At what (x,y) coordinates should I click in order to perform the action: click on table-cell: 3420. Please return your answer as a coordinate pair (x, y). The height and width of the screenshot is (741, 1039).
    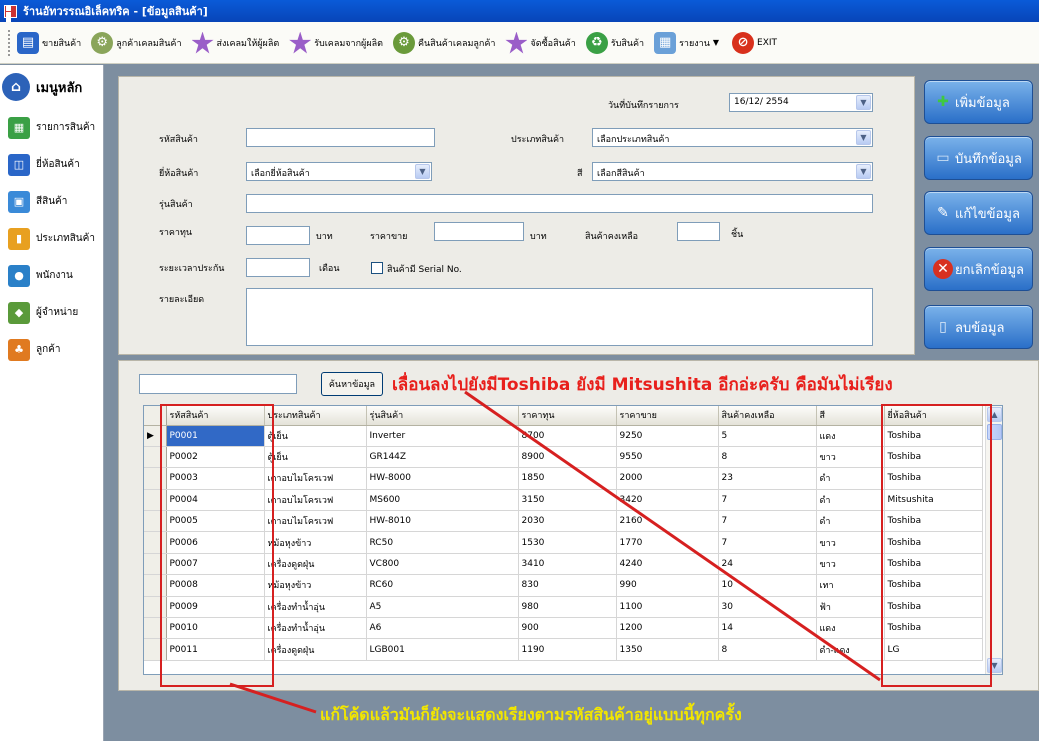
    Looking at the image, I should click on (667, 500).